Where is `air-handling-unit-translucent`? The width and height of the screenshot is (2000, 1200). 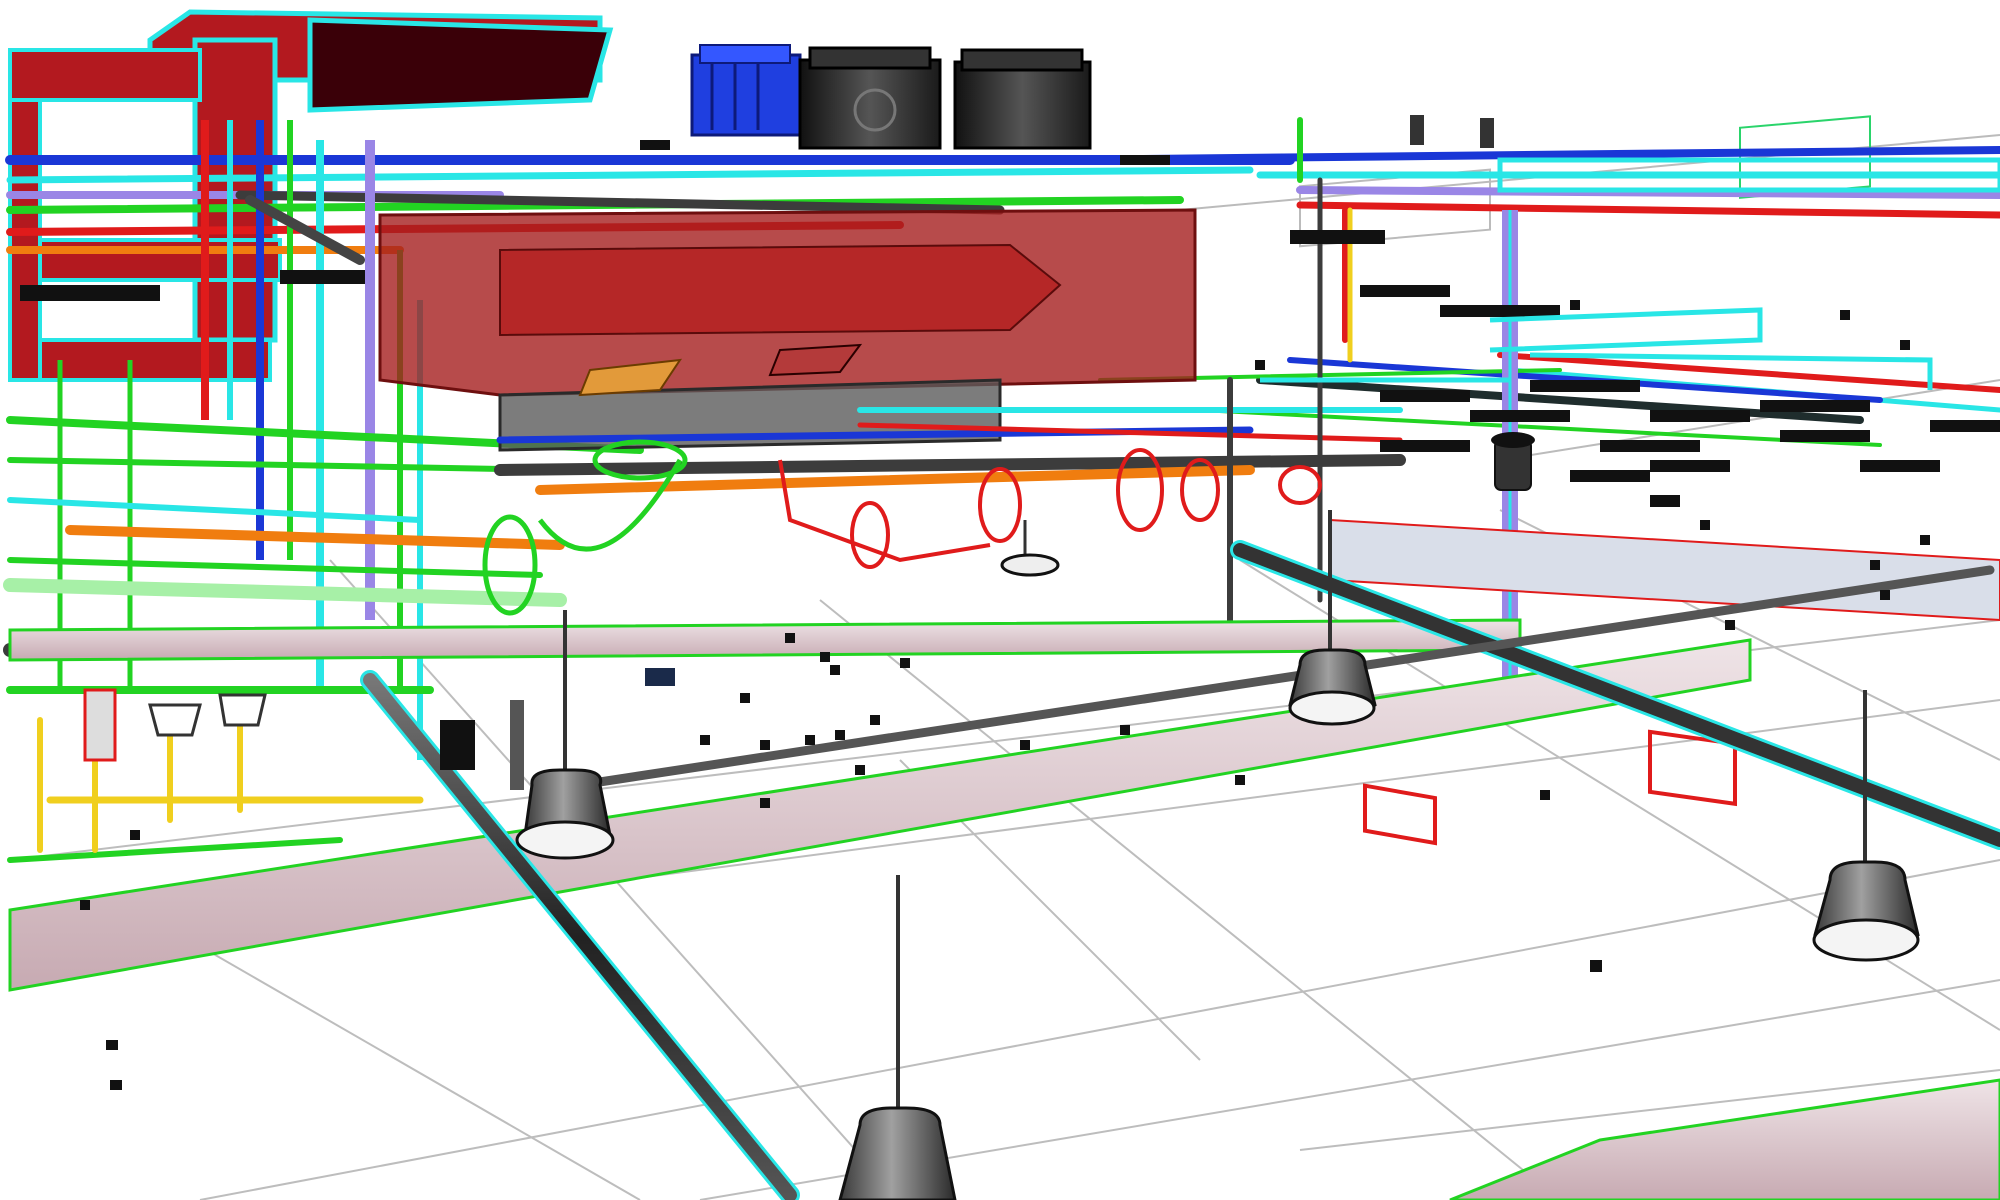
air-handling-unit-translucent is located at coordinates (787, 330).